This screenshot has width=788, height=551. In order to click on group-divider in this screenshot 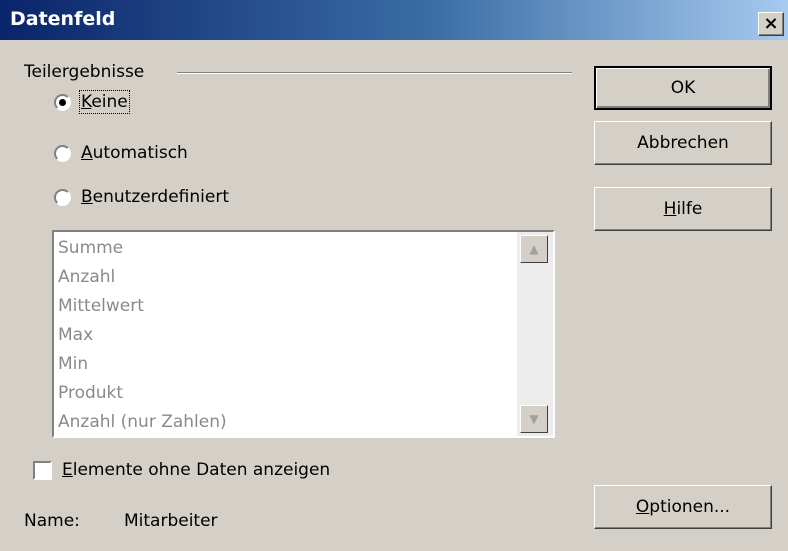, I will do `click(374, 73)`.